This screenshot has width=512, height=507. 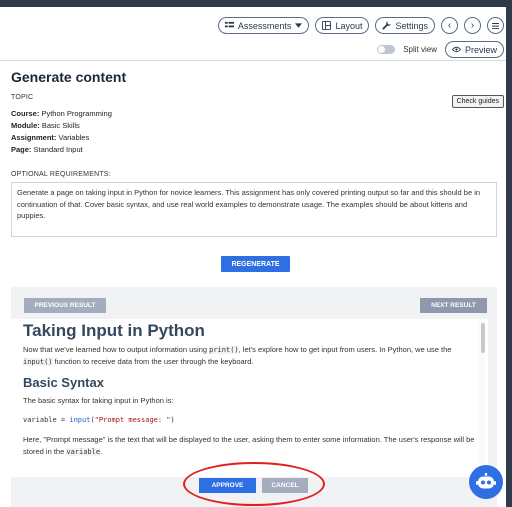 What do you see at coordinates (327, 25) in the screenshot?
I see `layout-icon` at bounding box center [327, 25].